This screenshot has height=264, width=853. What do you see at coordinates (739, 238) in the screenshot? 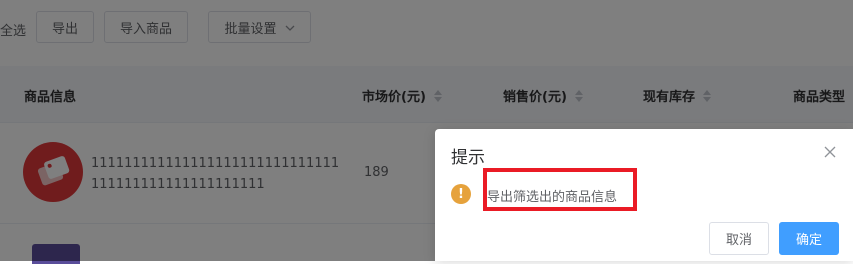
I see `cancel-button: 取消` at bounding box center [739, 238].